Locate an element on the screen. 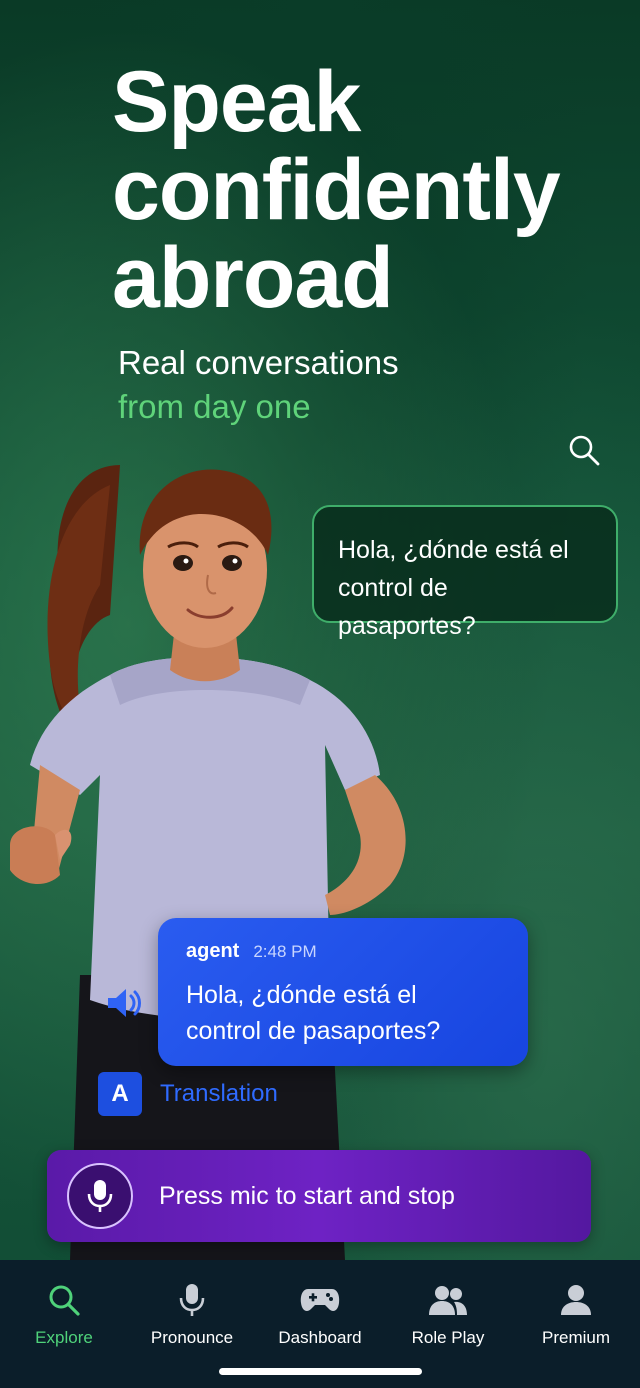  tab-explore: Explore is located at coordinates (64, 1334).